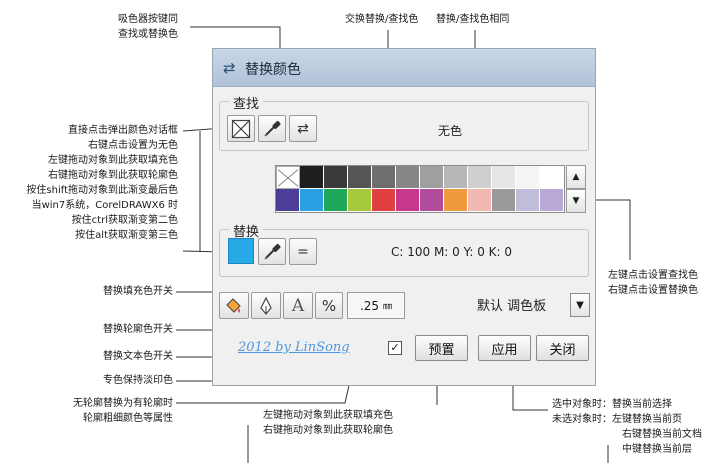 This screenshot has height=463, width=723. I want to click on annotation-eyedropper: 吸色器按键同 查找或替换色, so click(148, 27).